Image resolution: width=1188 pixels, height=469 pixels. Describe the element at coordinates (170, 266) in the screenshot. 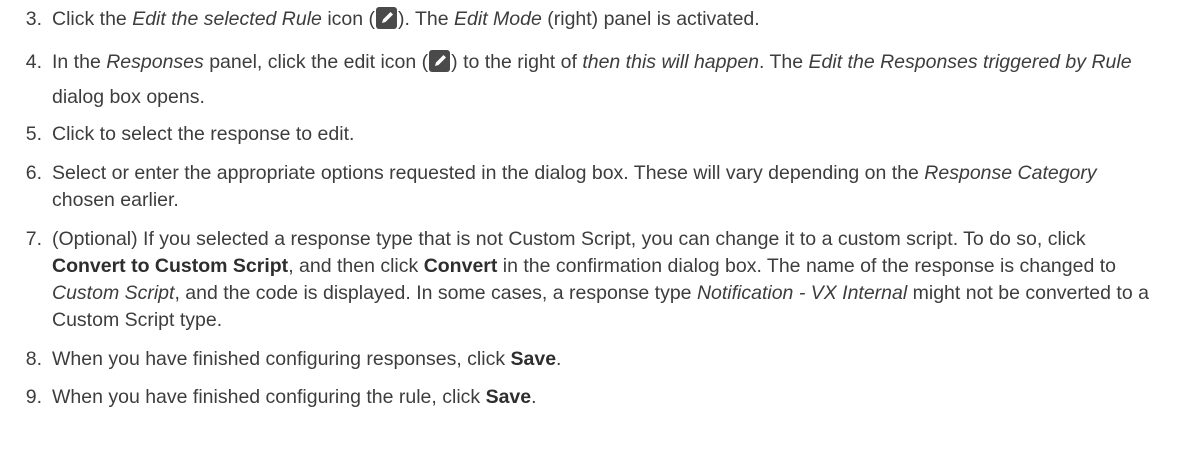

I see `ui-command: Convert to Custom Script` at that location.